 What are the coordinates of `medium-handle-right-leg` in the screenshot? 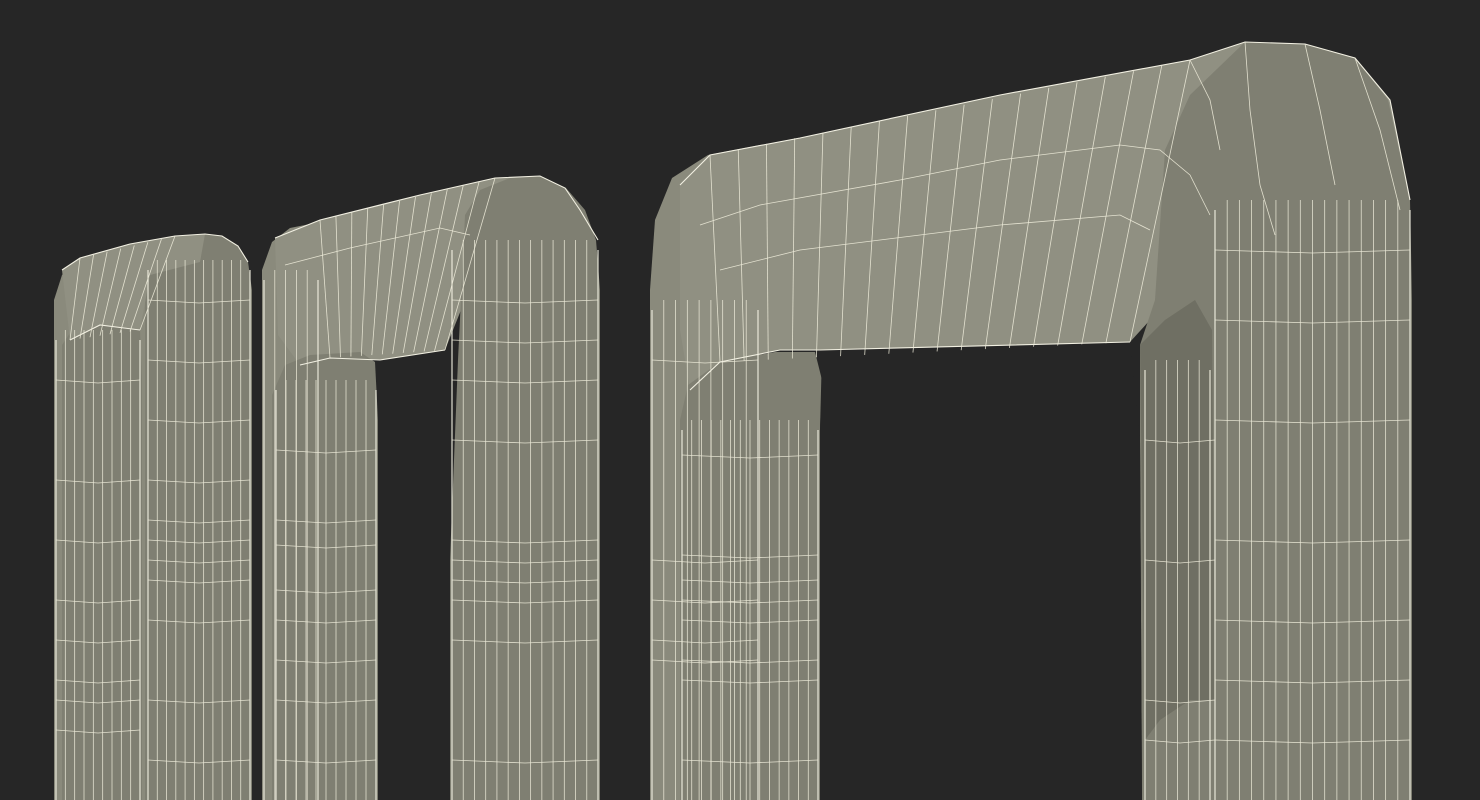 It's located at (525, 488).